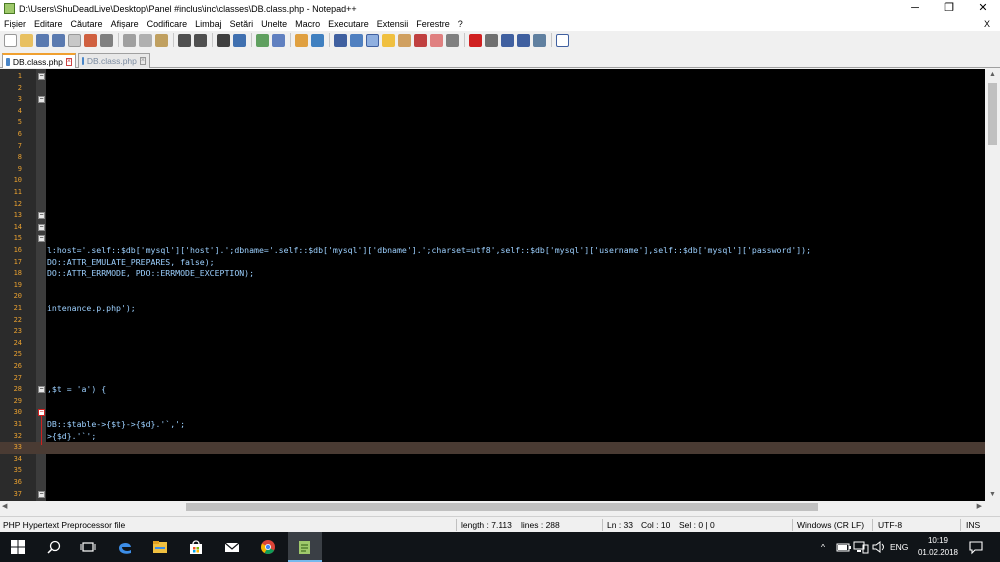  Describe the element at coordinates (492, 181) in the screenshot. I see `code-line: 10` at that location.